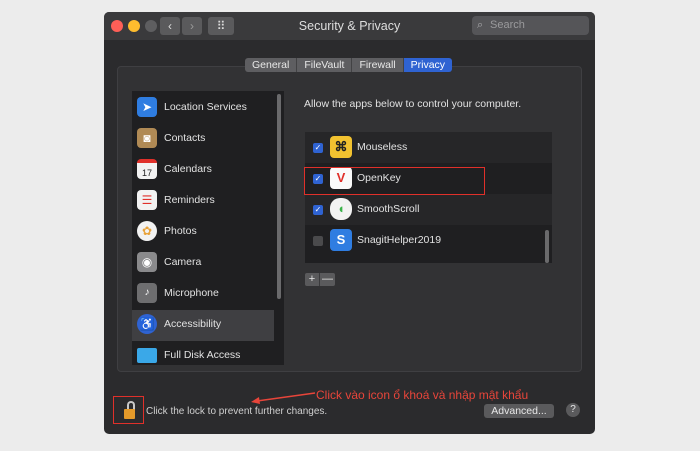  I want to click on help-button: ?, so click(573, 410).